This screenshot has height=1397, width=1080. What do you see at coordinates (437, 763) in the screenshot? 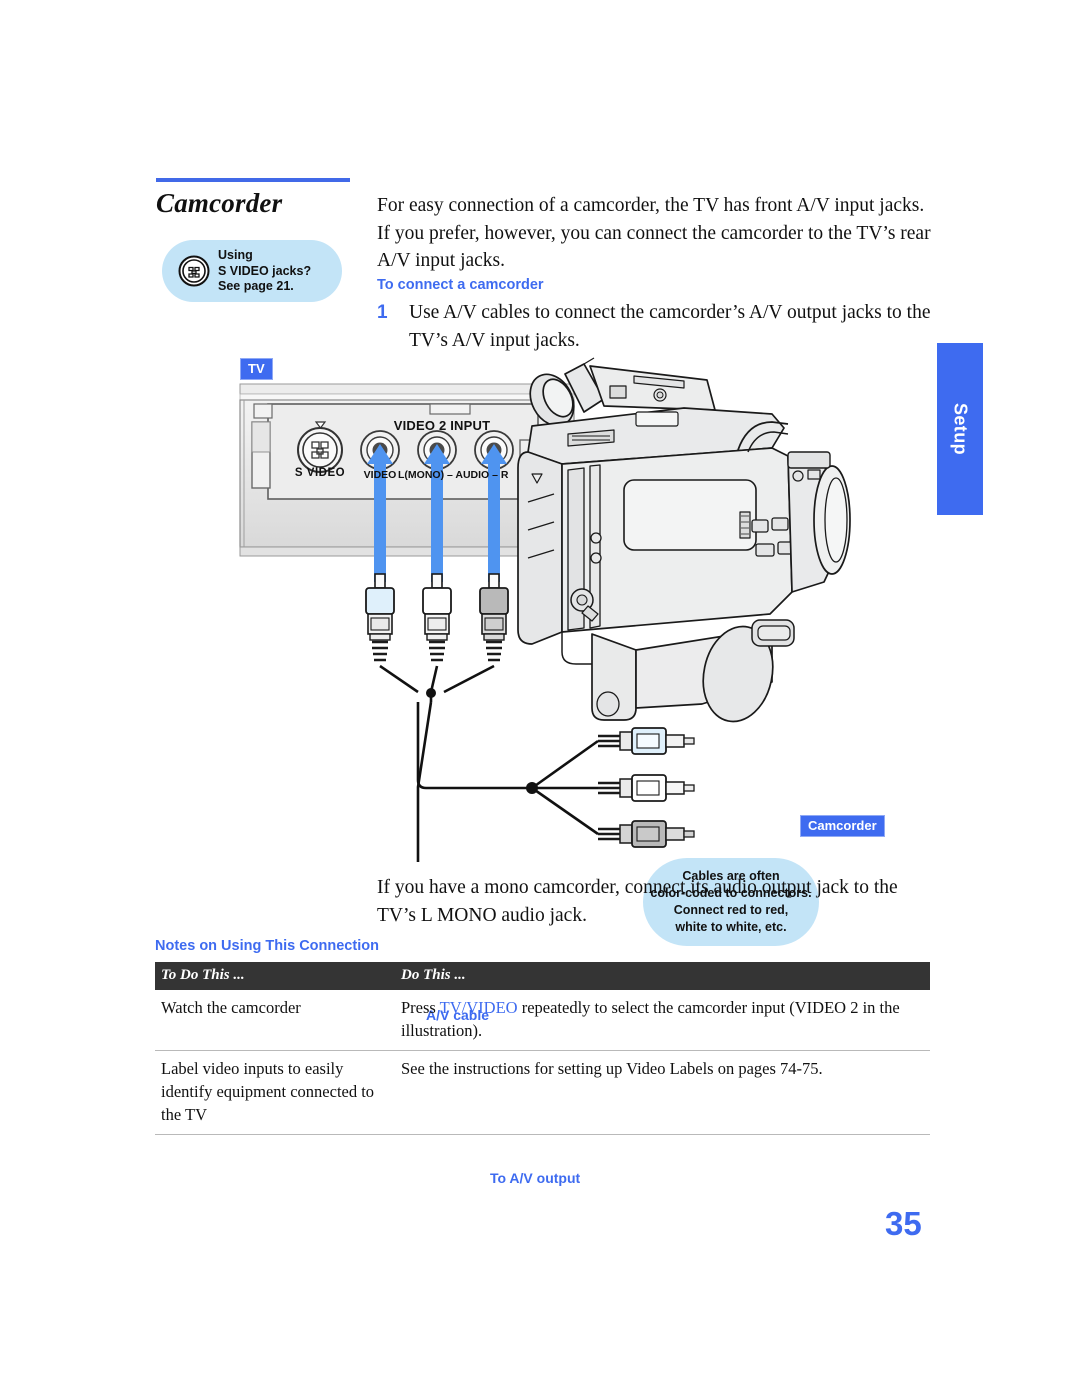
I see `av-cable-path` at bounding box center [437, 763].